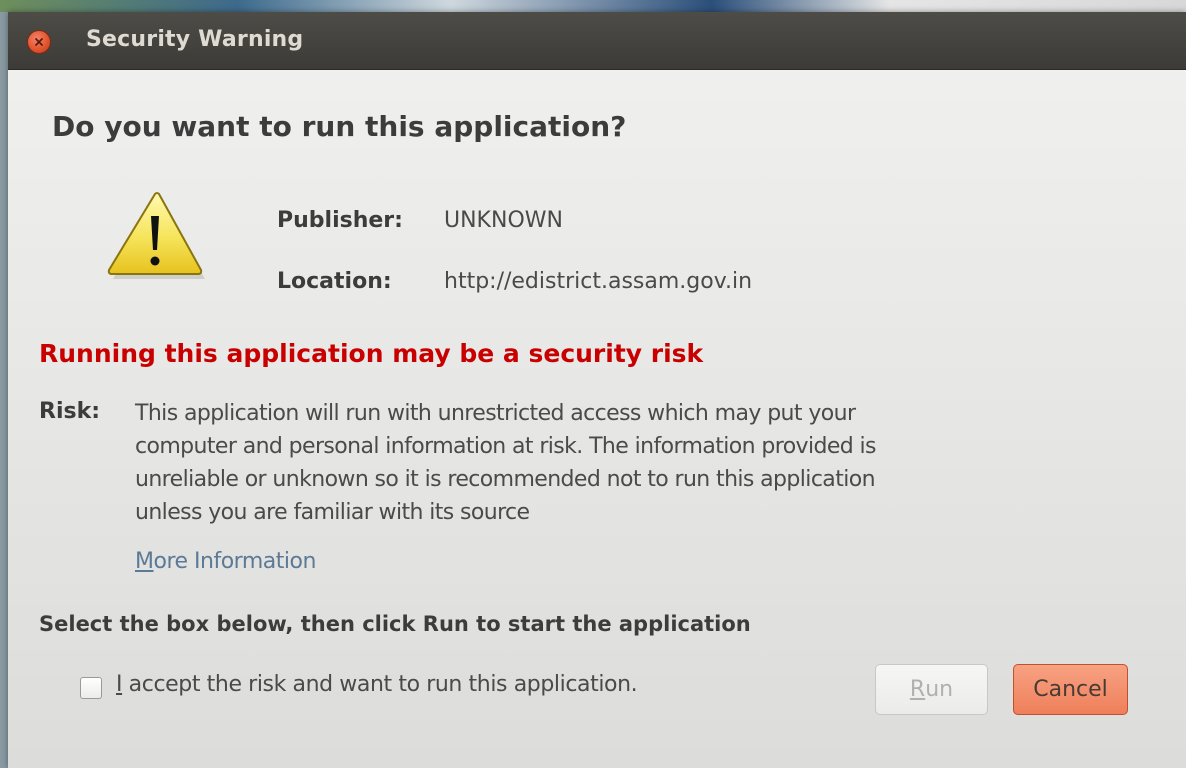 The width and height of the screenshot is (1186, 768). I want to click on accept-risk-checkbox, so click(91, 688).